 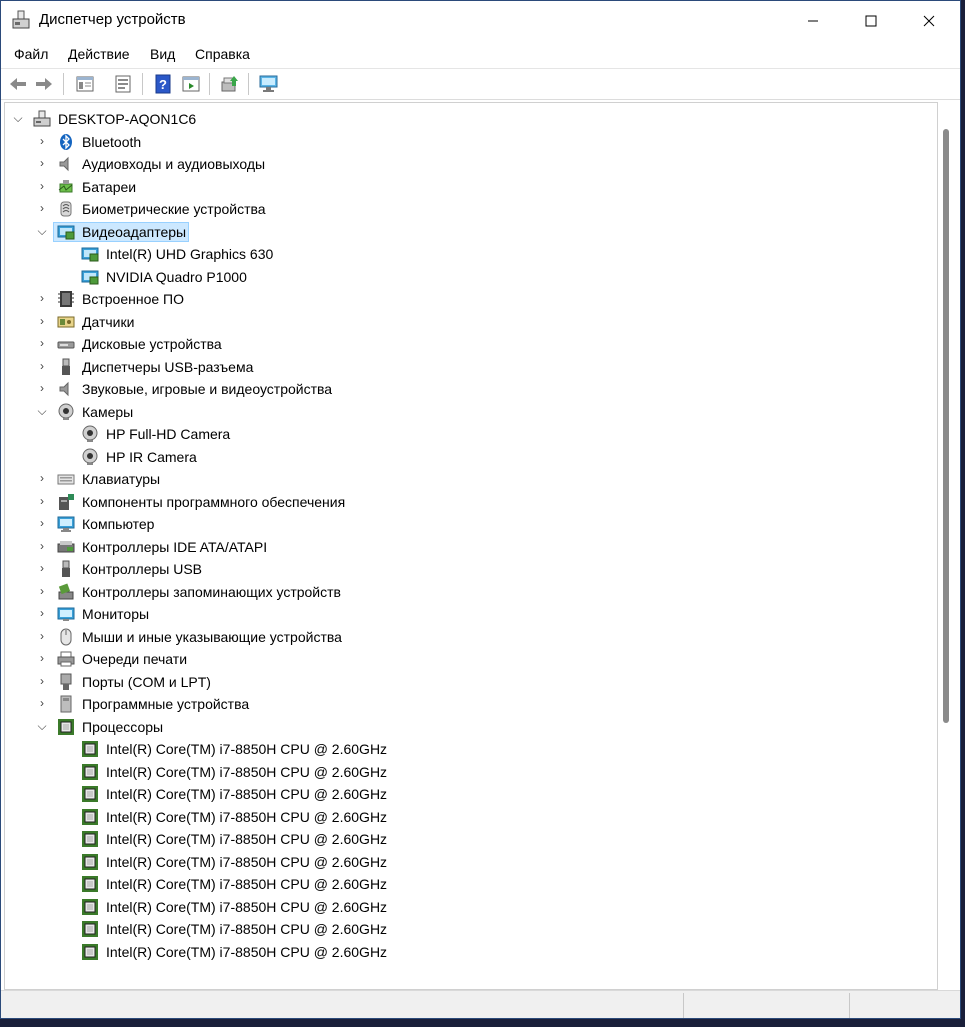 I want to click on show-hidden-icon, so click(x=191, y=84).